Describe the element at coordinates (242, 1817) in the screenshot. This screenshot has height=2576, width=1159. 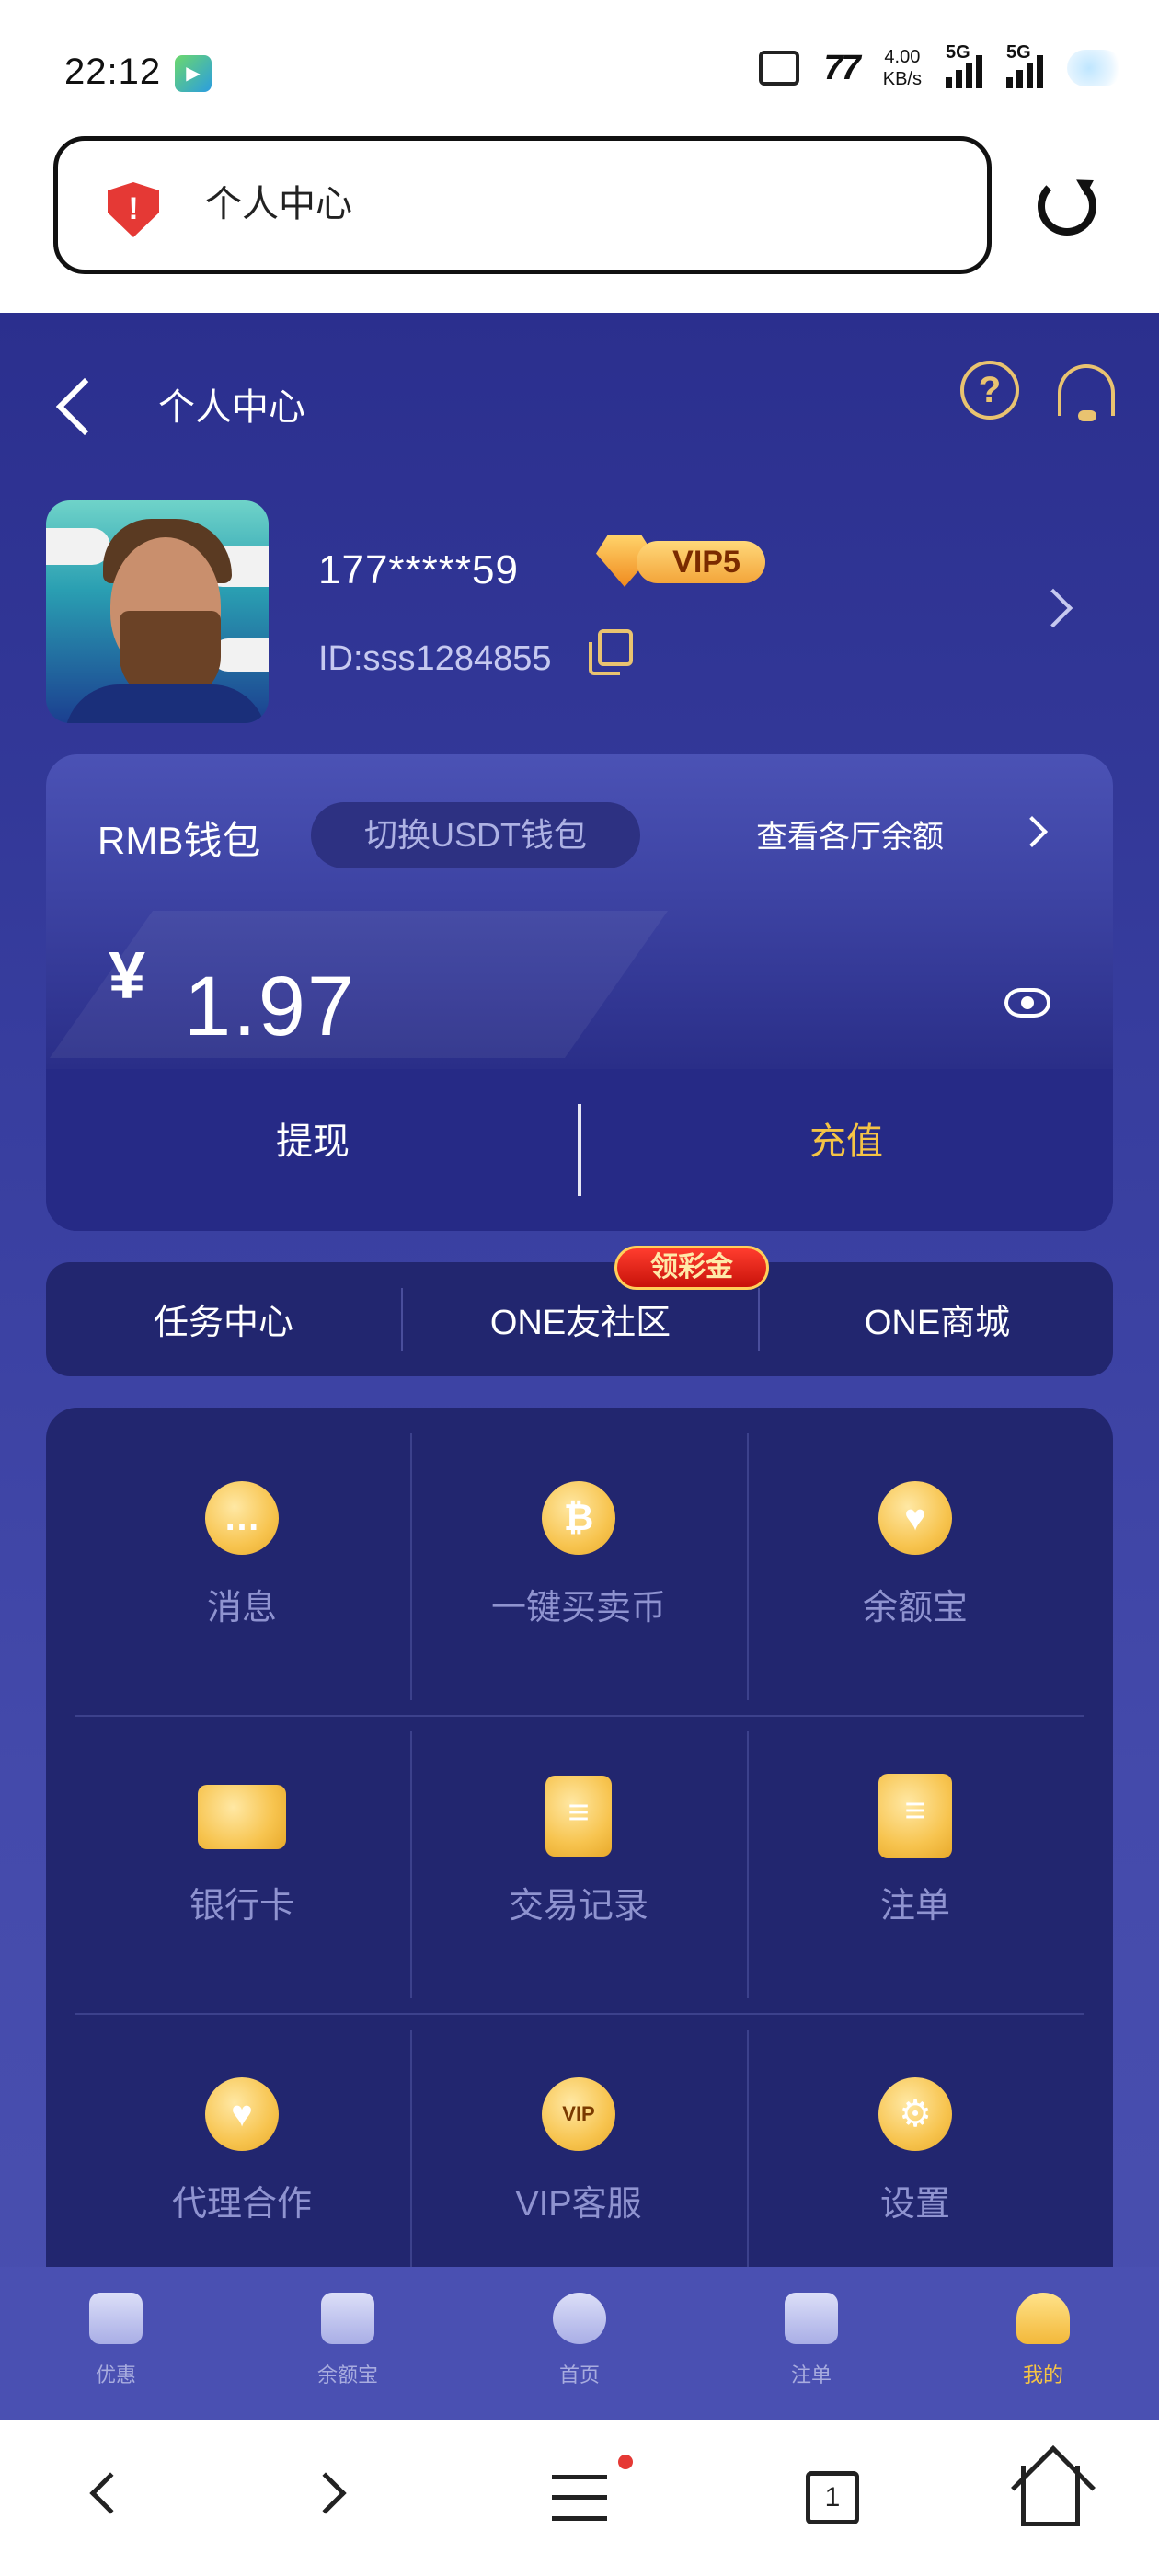
I see `bank-card-icon` at that location.